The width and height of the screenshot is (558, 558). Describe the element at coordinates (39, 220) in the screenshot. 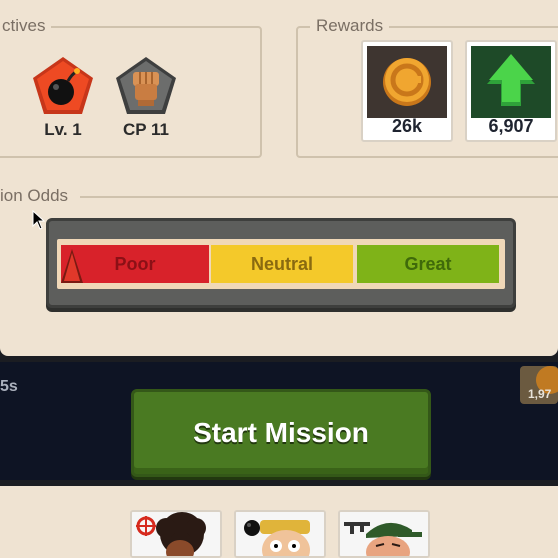

I see `mouse-cursor-icon` at that location.